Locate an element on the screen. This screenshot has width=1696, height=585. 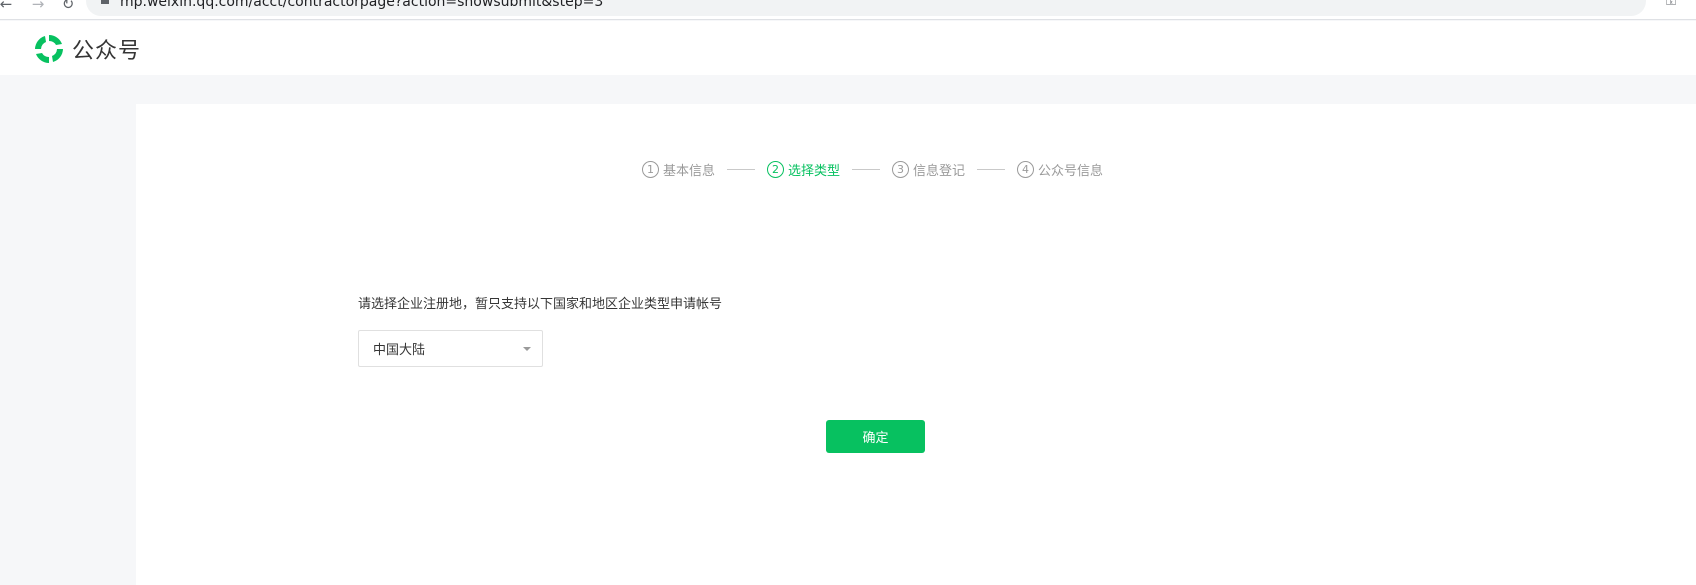
wechat-official-account-logo-icon is located at coordinates (49, 49).